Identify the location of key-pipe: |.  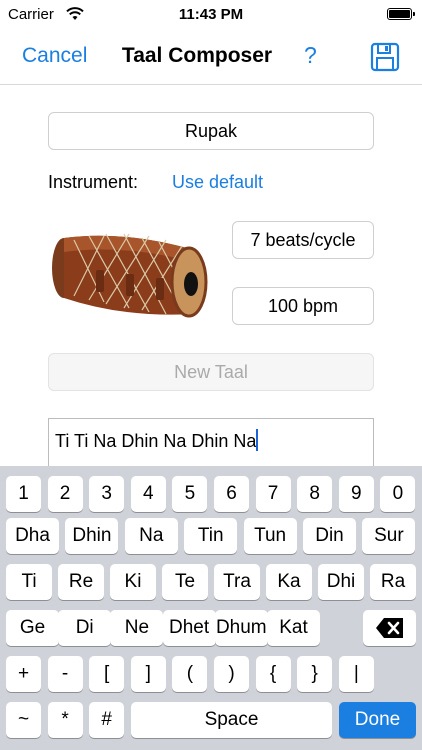
(356, 674).